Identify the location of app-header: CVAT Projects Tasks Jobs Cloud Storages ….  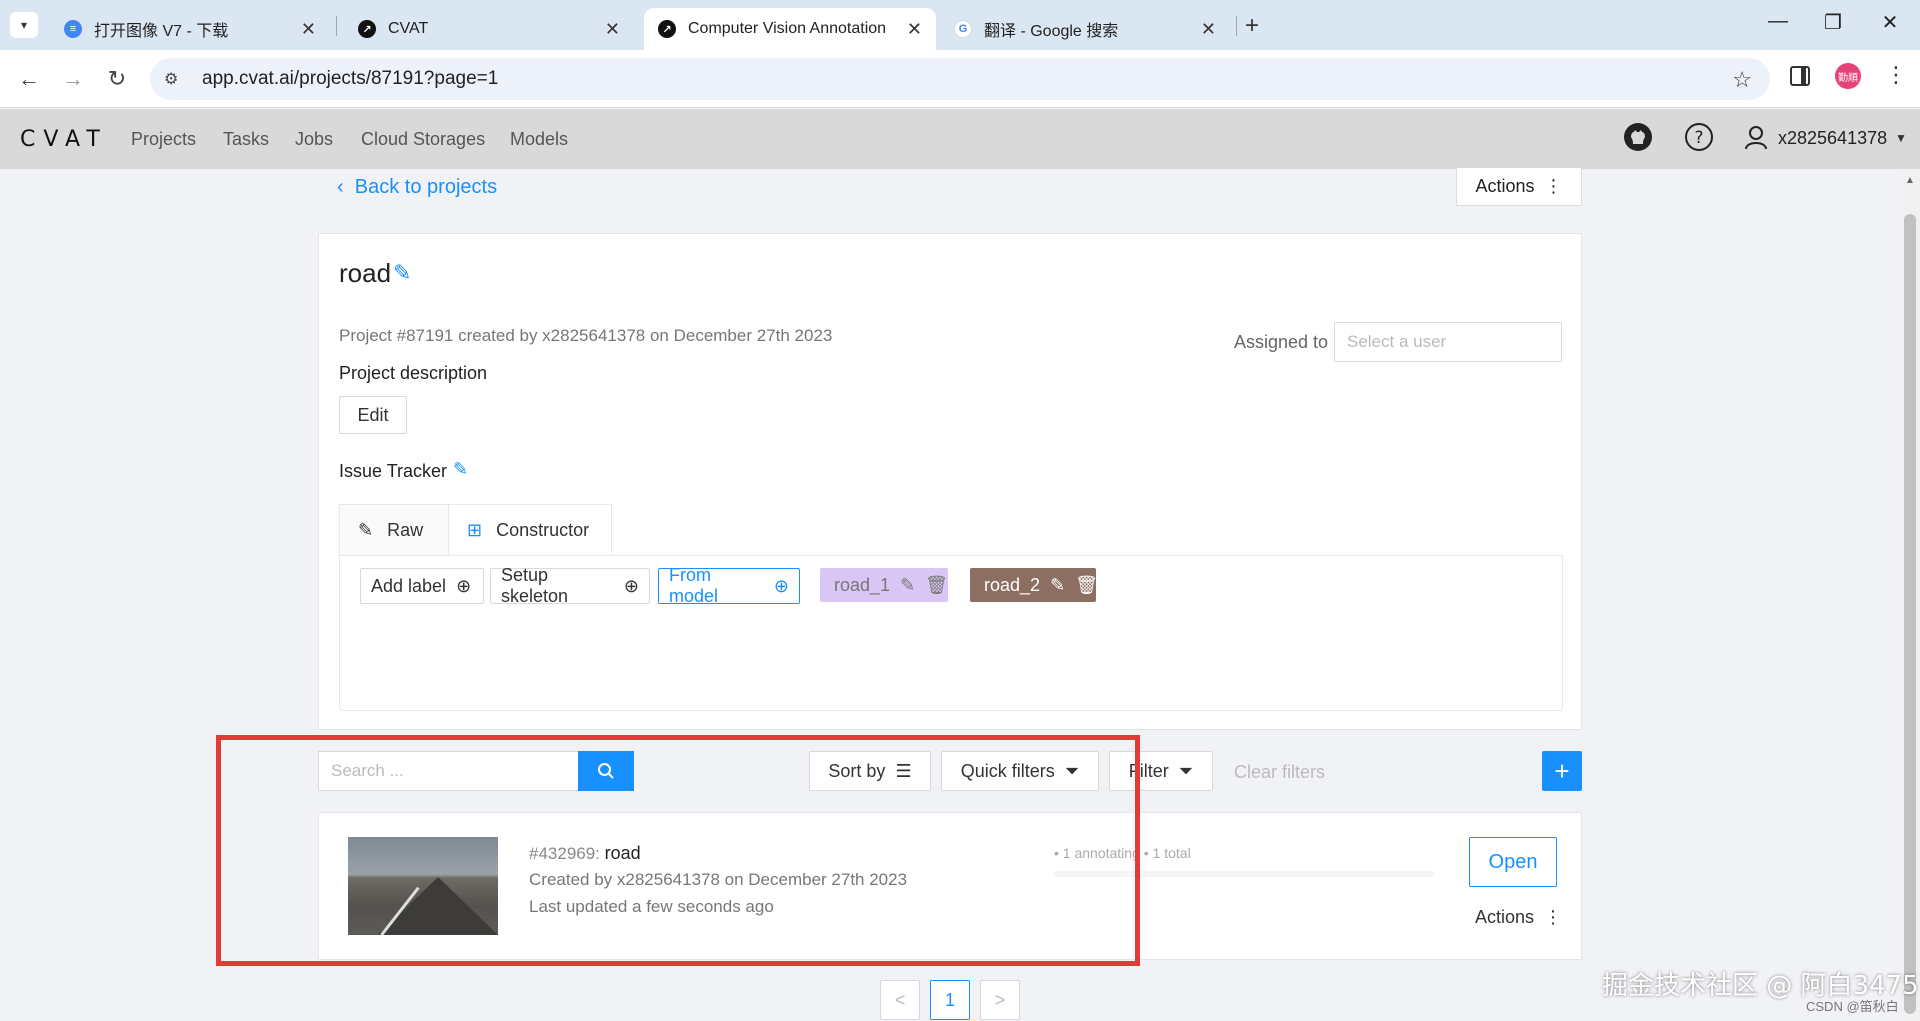
(960, 139).